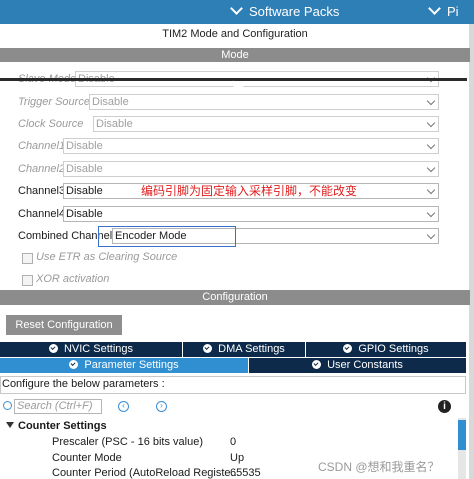  I want to click on clock-source-select: Disable, so click(266, 124).